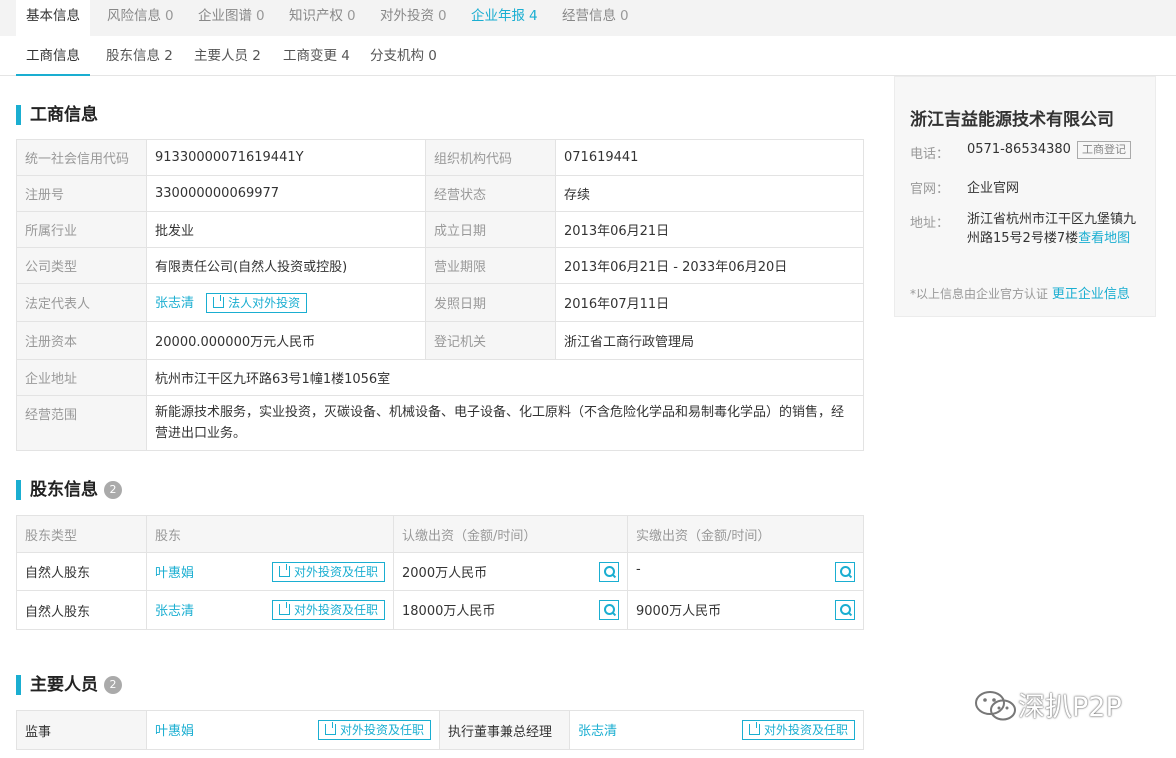 Image resolution: width=1176 pixels, height=758 pixels. I want to click on section-title-personnel: 主要人员 2, so click(69, 685).